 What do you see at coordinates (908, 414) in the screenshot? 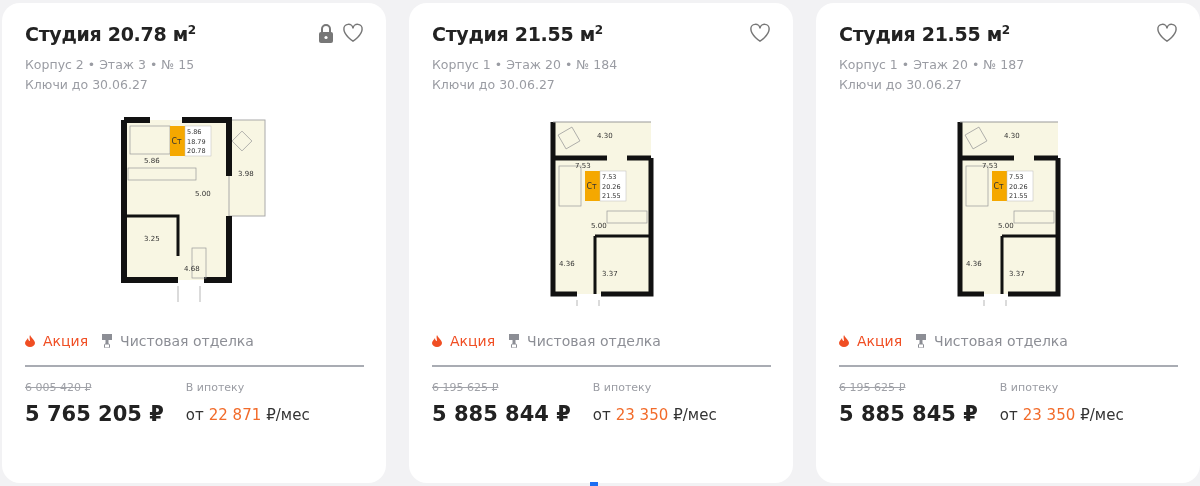
I see `price: 5 885 845 ₽` at bounding box center [908, 414].